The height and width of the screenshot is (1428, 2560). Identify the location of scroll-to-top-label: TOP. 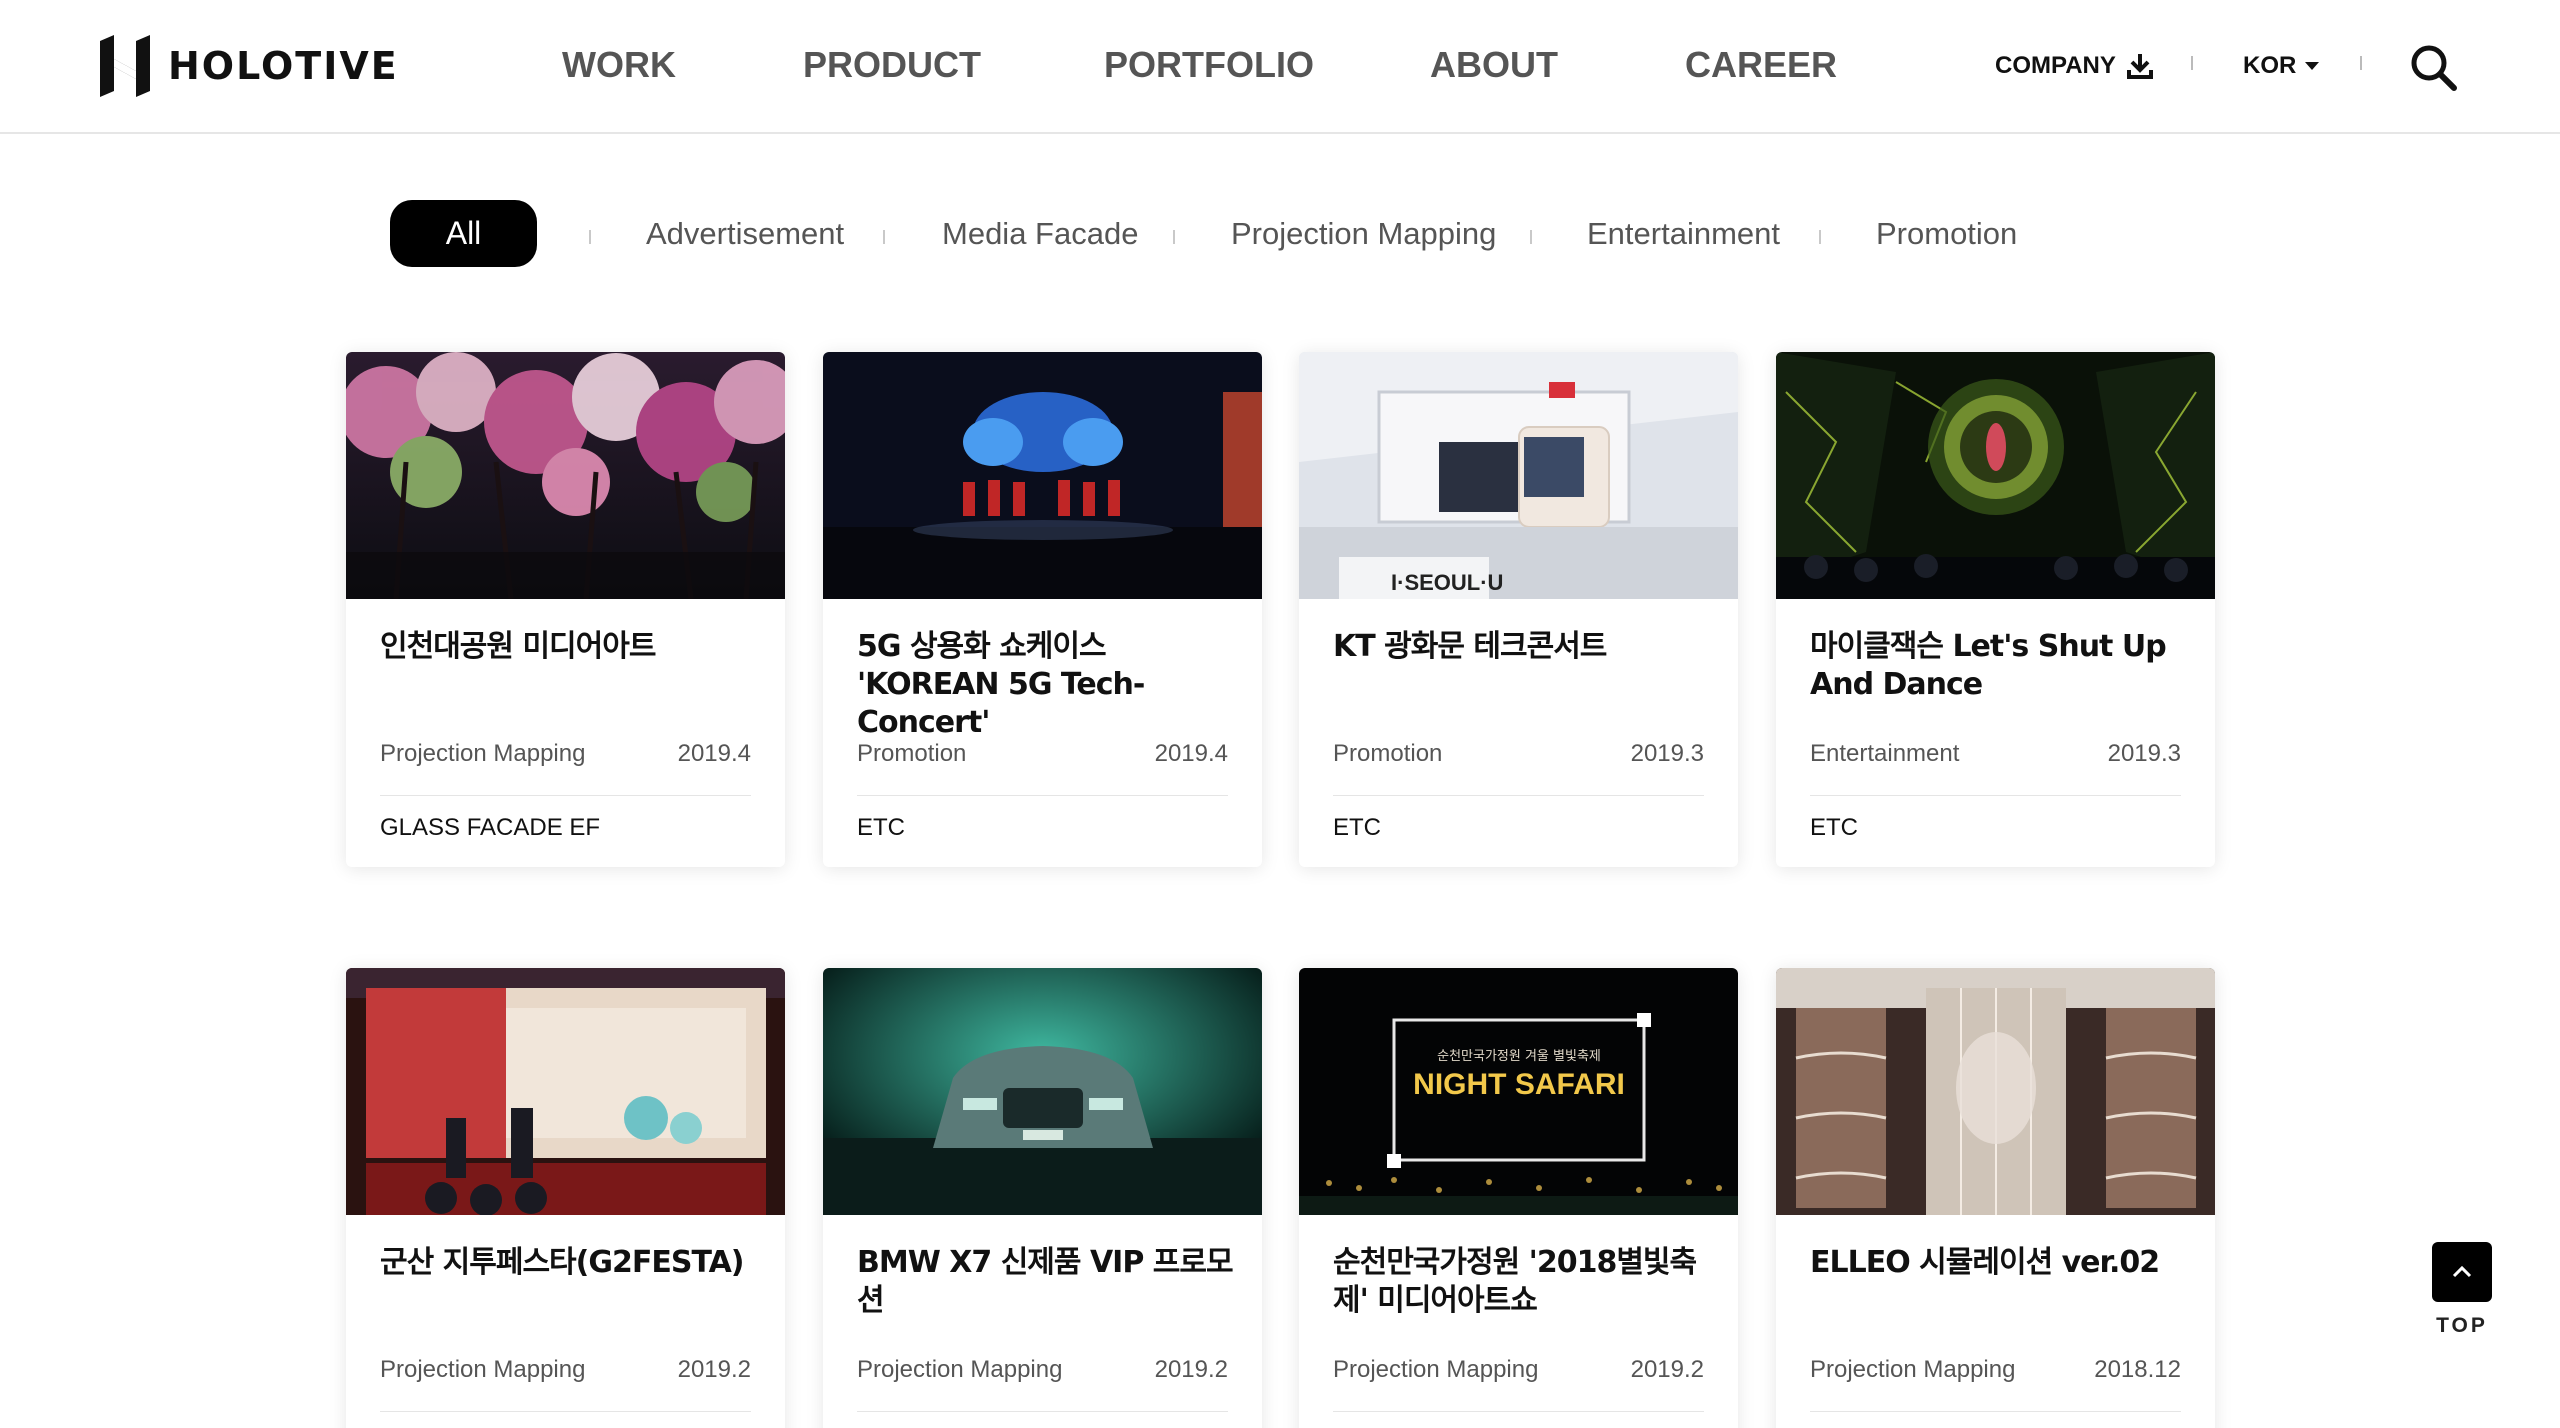
(2462, 1325).